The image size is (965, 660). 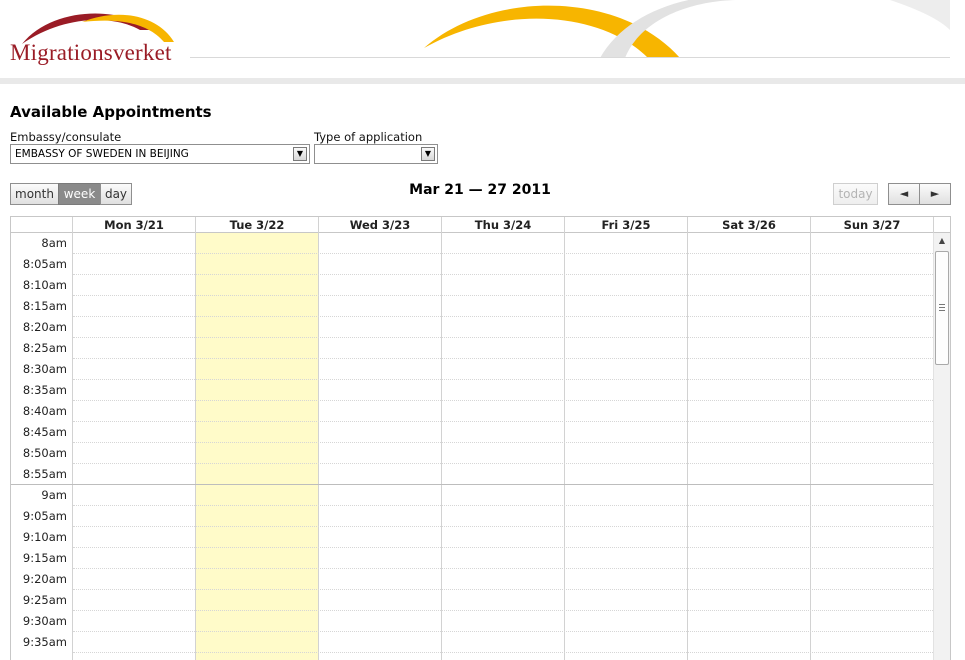 What do you see at coordinates (66, 137) in the screenshot?
I see `embassy-label: Embassy/consulate` at bounding box center [66, 137].